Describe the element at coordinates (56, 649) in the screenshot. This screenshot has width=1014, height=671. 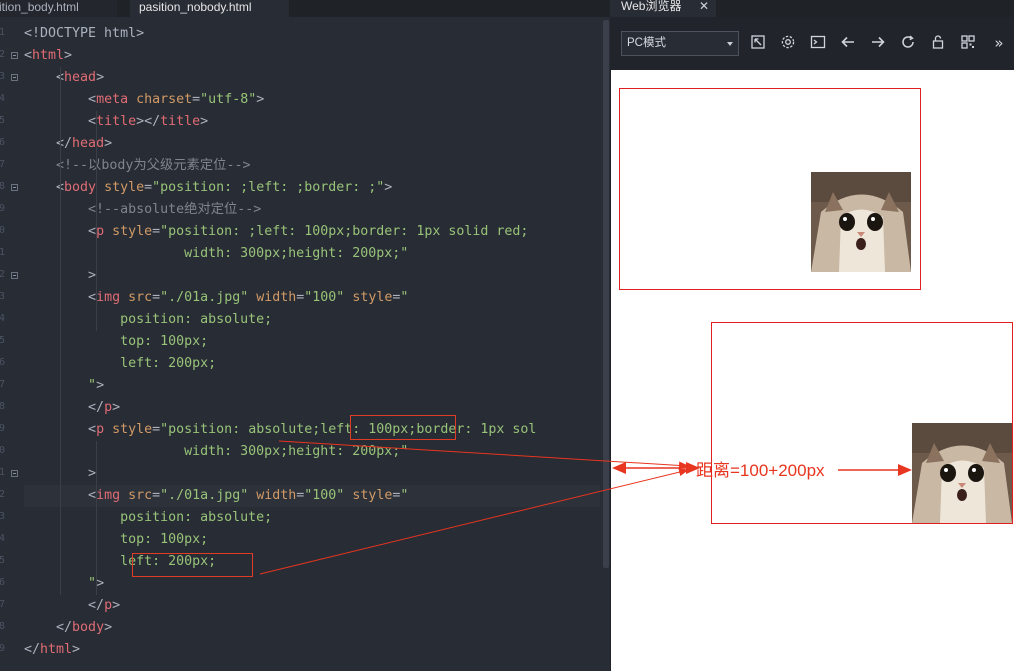
I see `code-token: html` at that location.